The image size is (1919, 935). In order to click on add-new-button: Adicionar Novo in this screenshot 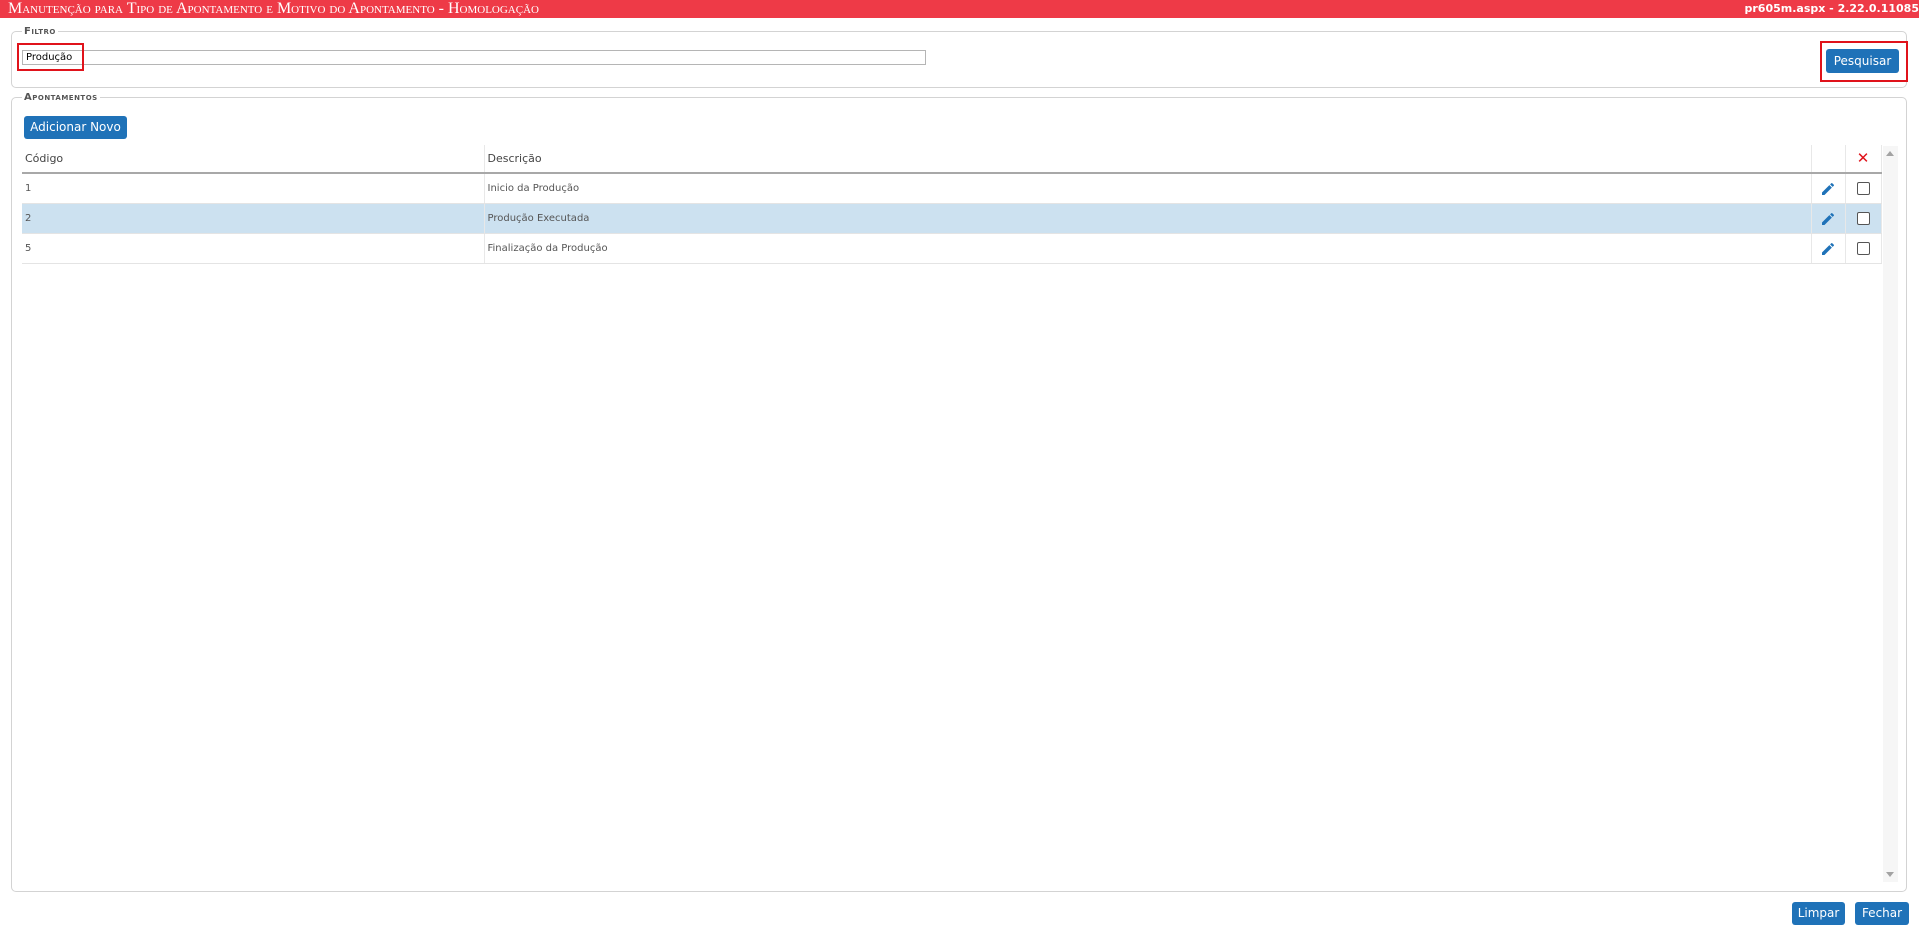, I will do `click(75, 127)`.